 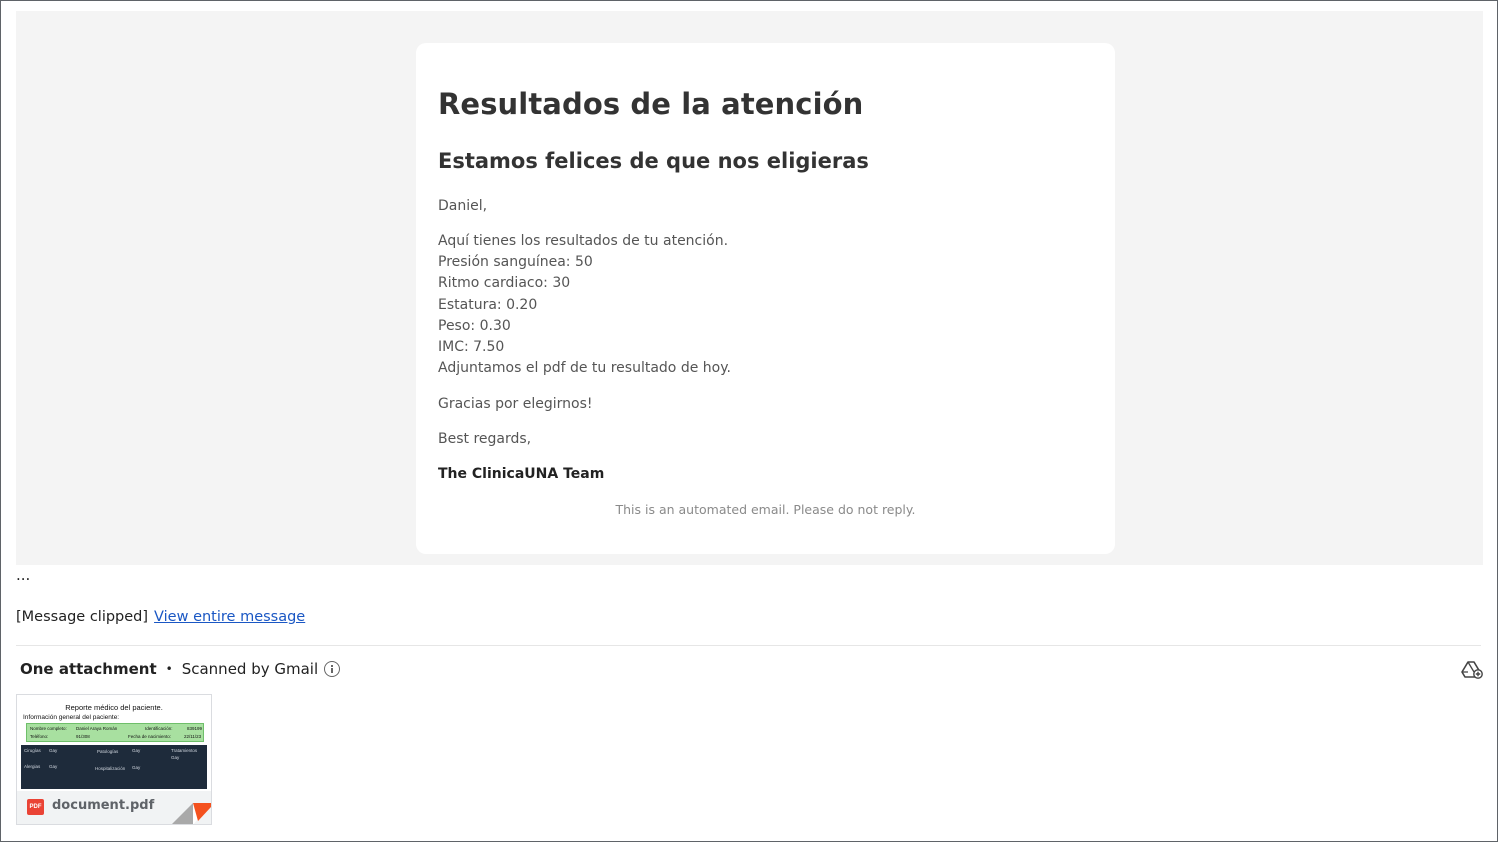 What do you see at coordinates (521, 474) in the screenshot?
I see `signature: The ClinicaUNA Team` at bounding box center [521, 474].